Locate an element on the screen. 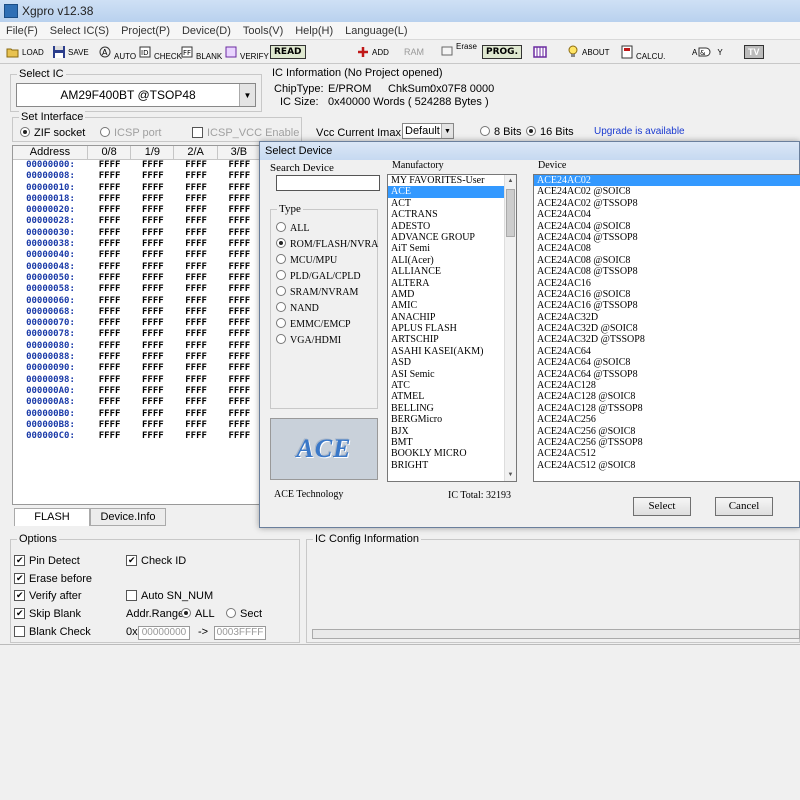  ic-select-combo: AM29F400BT @TSOP48 ▼ is located at coordinates (136, 95).